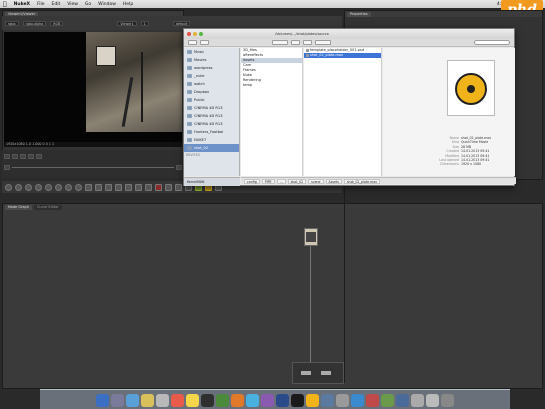  What do you see at coordinates (268, 181) in the screenshot?
I see `breadcrumb: PIPE` at bounding box center [268, 181].